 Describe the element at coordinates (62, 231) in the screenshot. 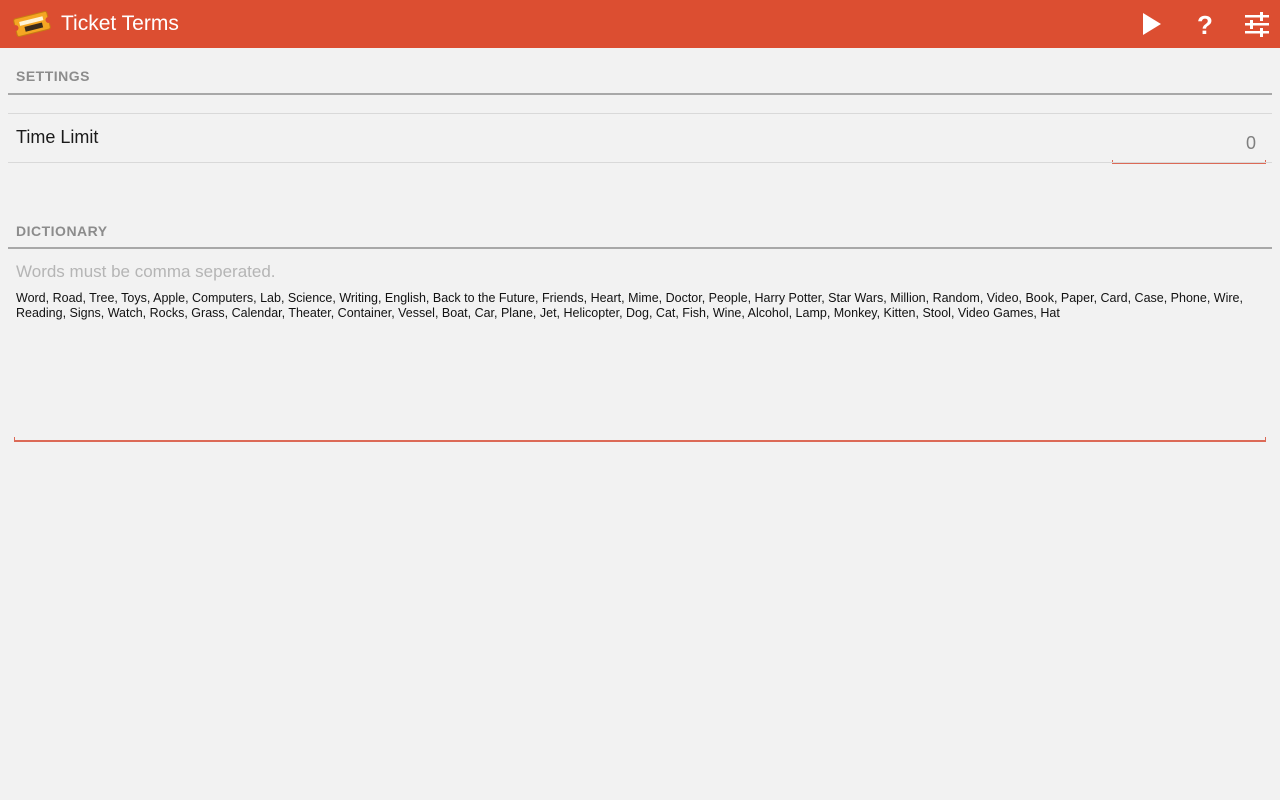

I see `dictionary-header: DICTIONARY` at that location.